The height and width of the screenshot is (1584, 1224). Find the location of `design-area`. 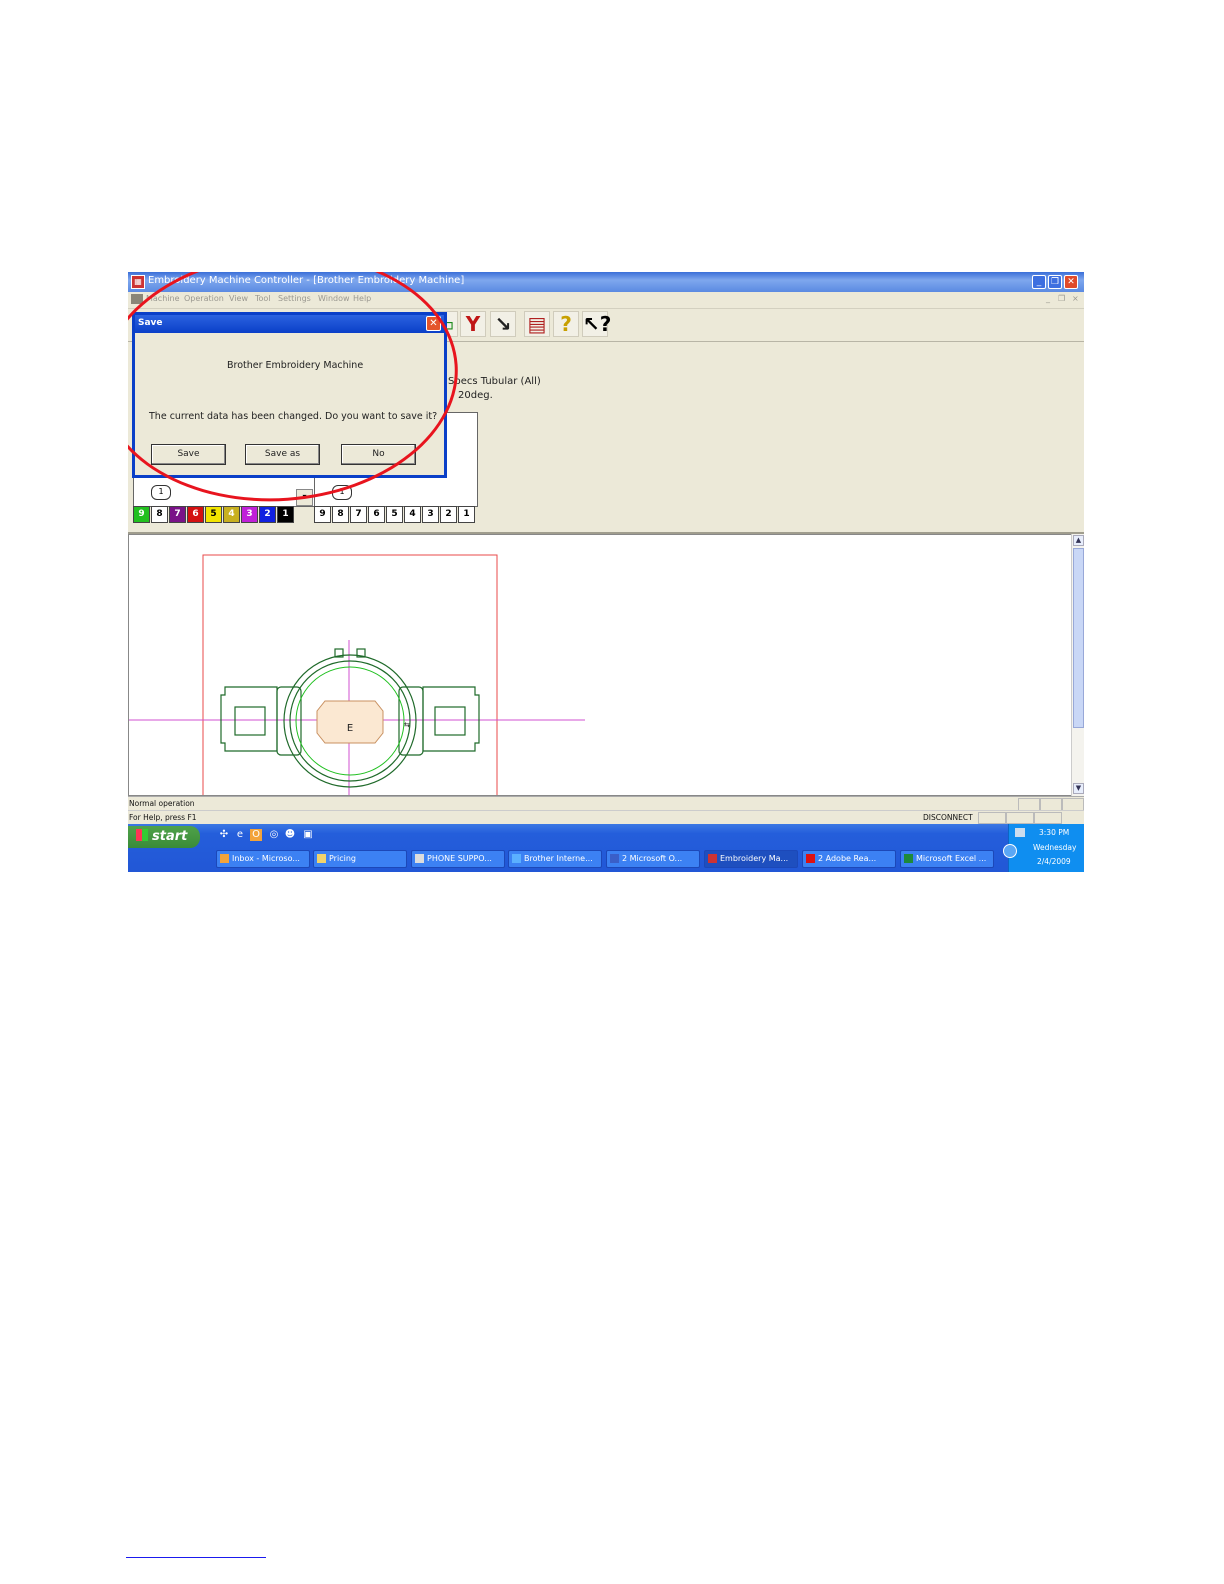

design-area is located at coordinates (350, 722).